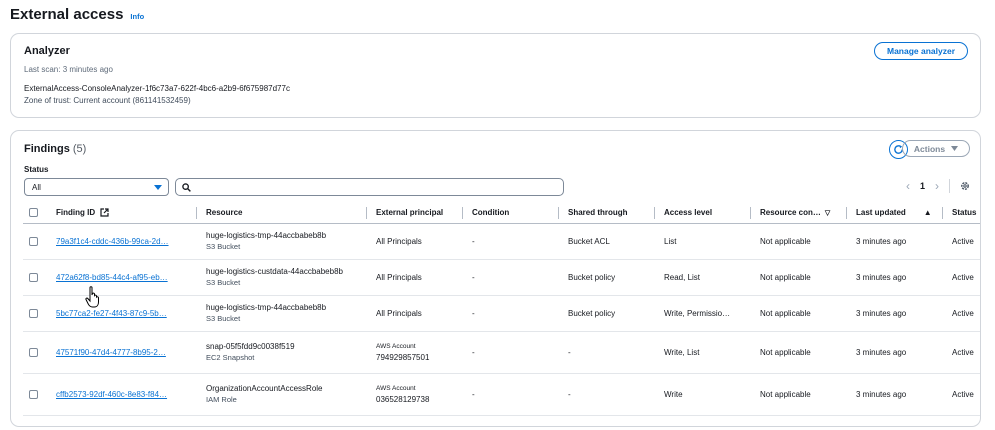  What do you see at coordinates (921, 51) in the screenshot?
I see `manage-analyzer-button: Manage analyzer` at bounding box center [921, 51].